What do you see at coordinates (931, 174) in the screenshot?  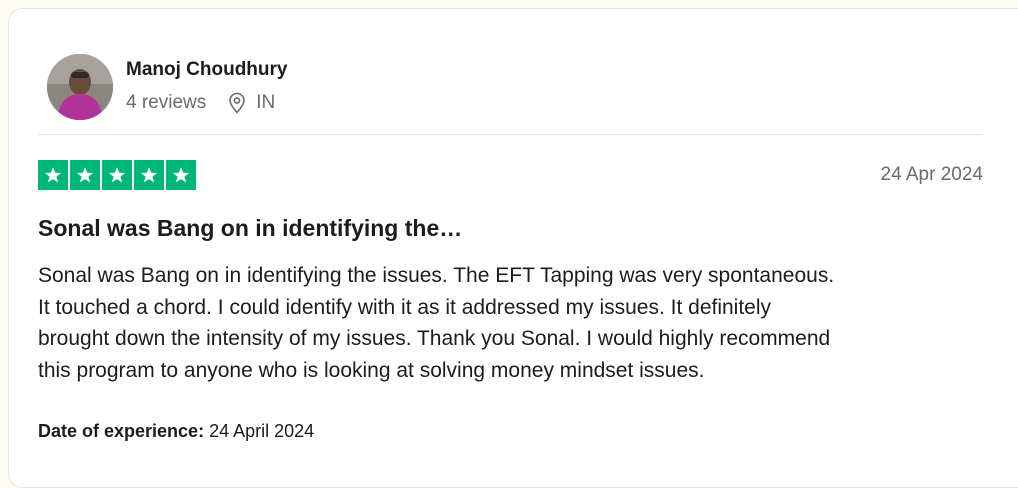 I see `review-date: 24 Apr 2024` at bounding box center [931, 174].